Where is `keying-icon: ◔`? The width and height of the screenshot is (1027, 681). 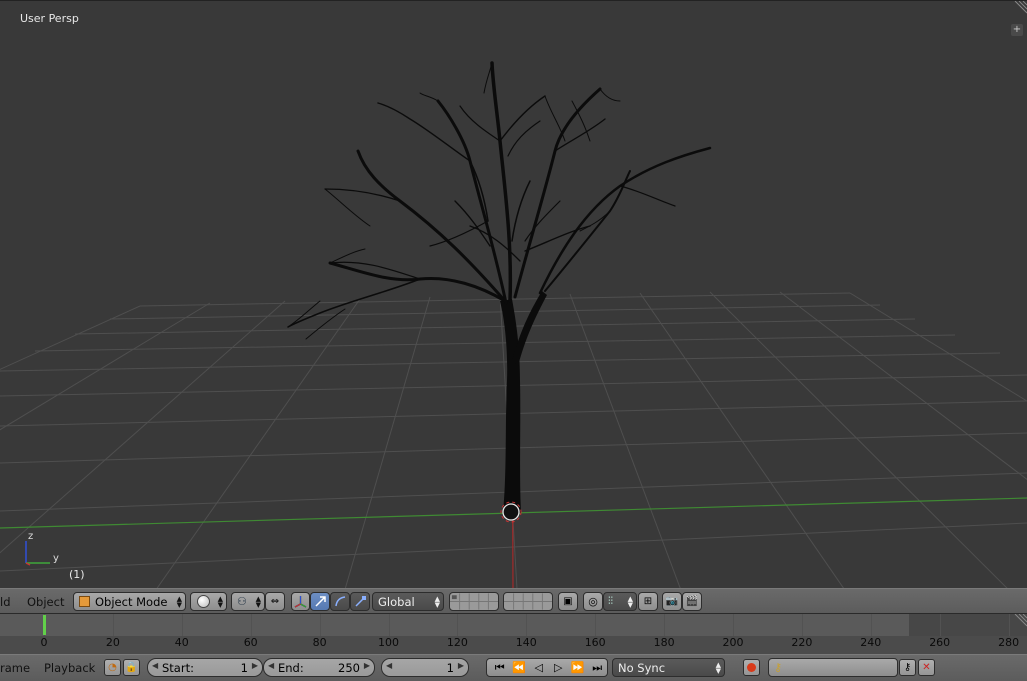 keying-icon: ◔ is located at coordinates (112, 667).